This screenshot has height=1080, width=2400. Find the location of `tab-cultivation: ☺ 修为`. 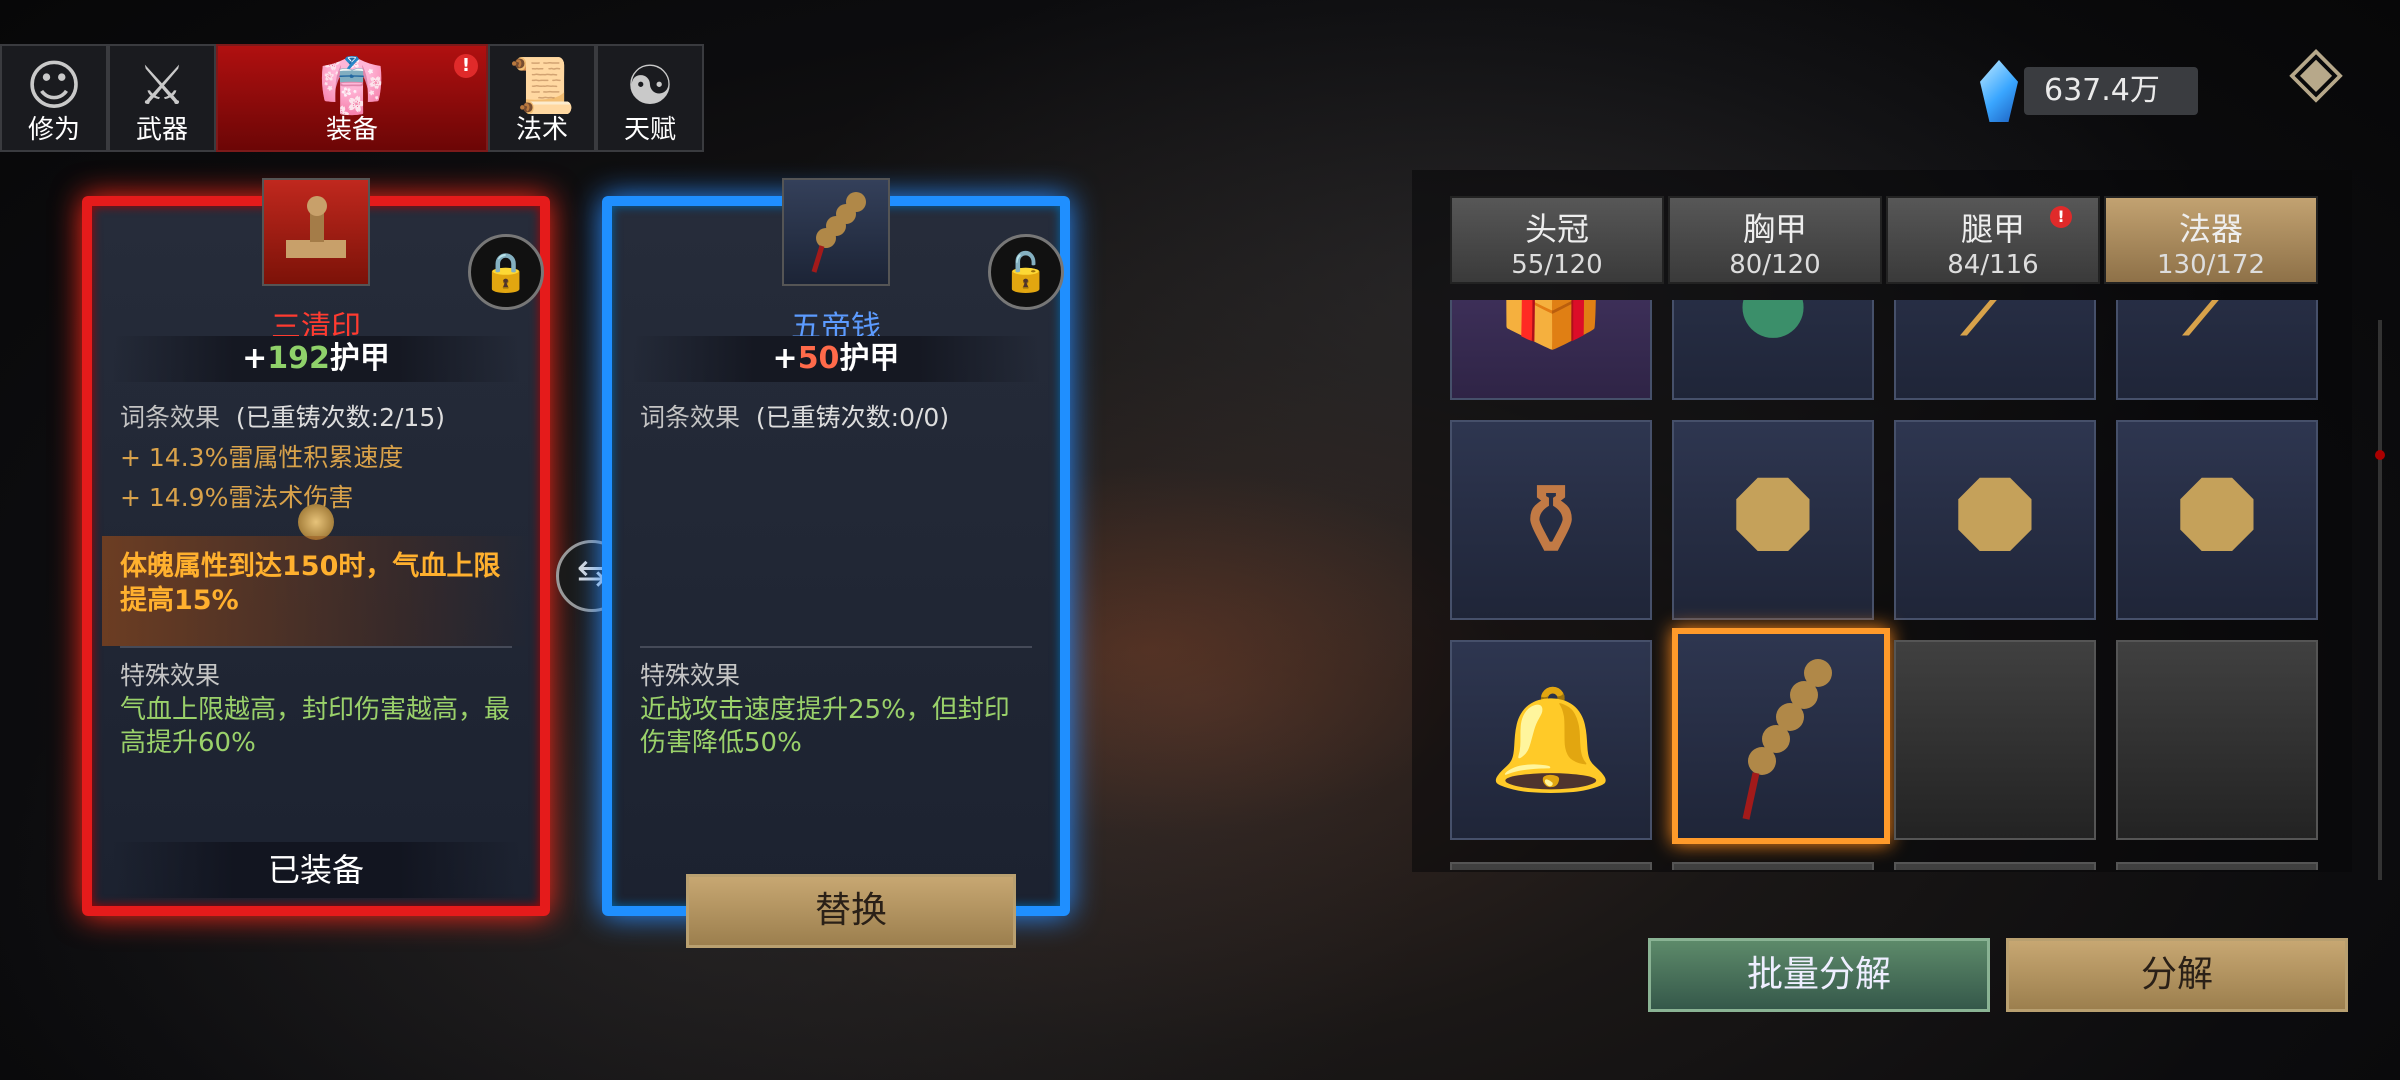

tab-cultivation: ☺ 修为 is located at coordinates (54, 98).